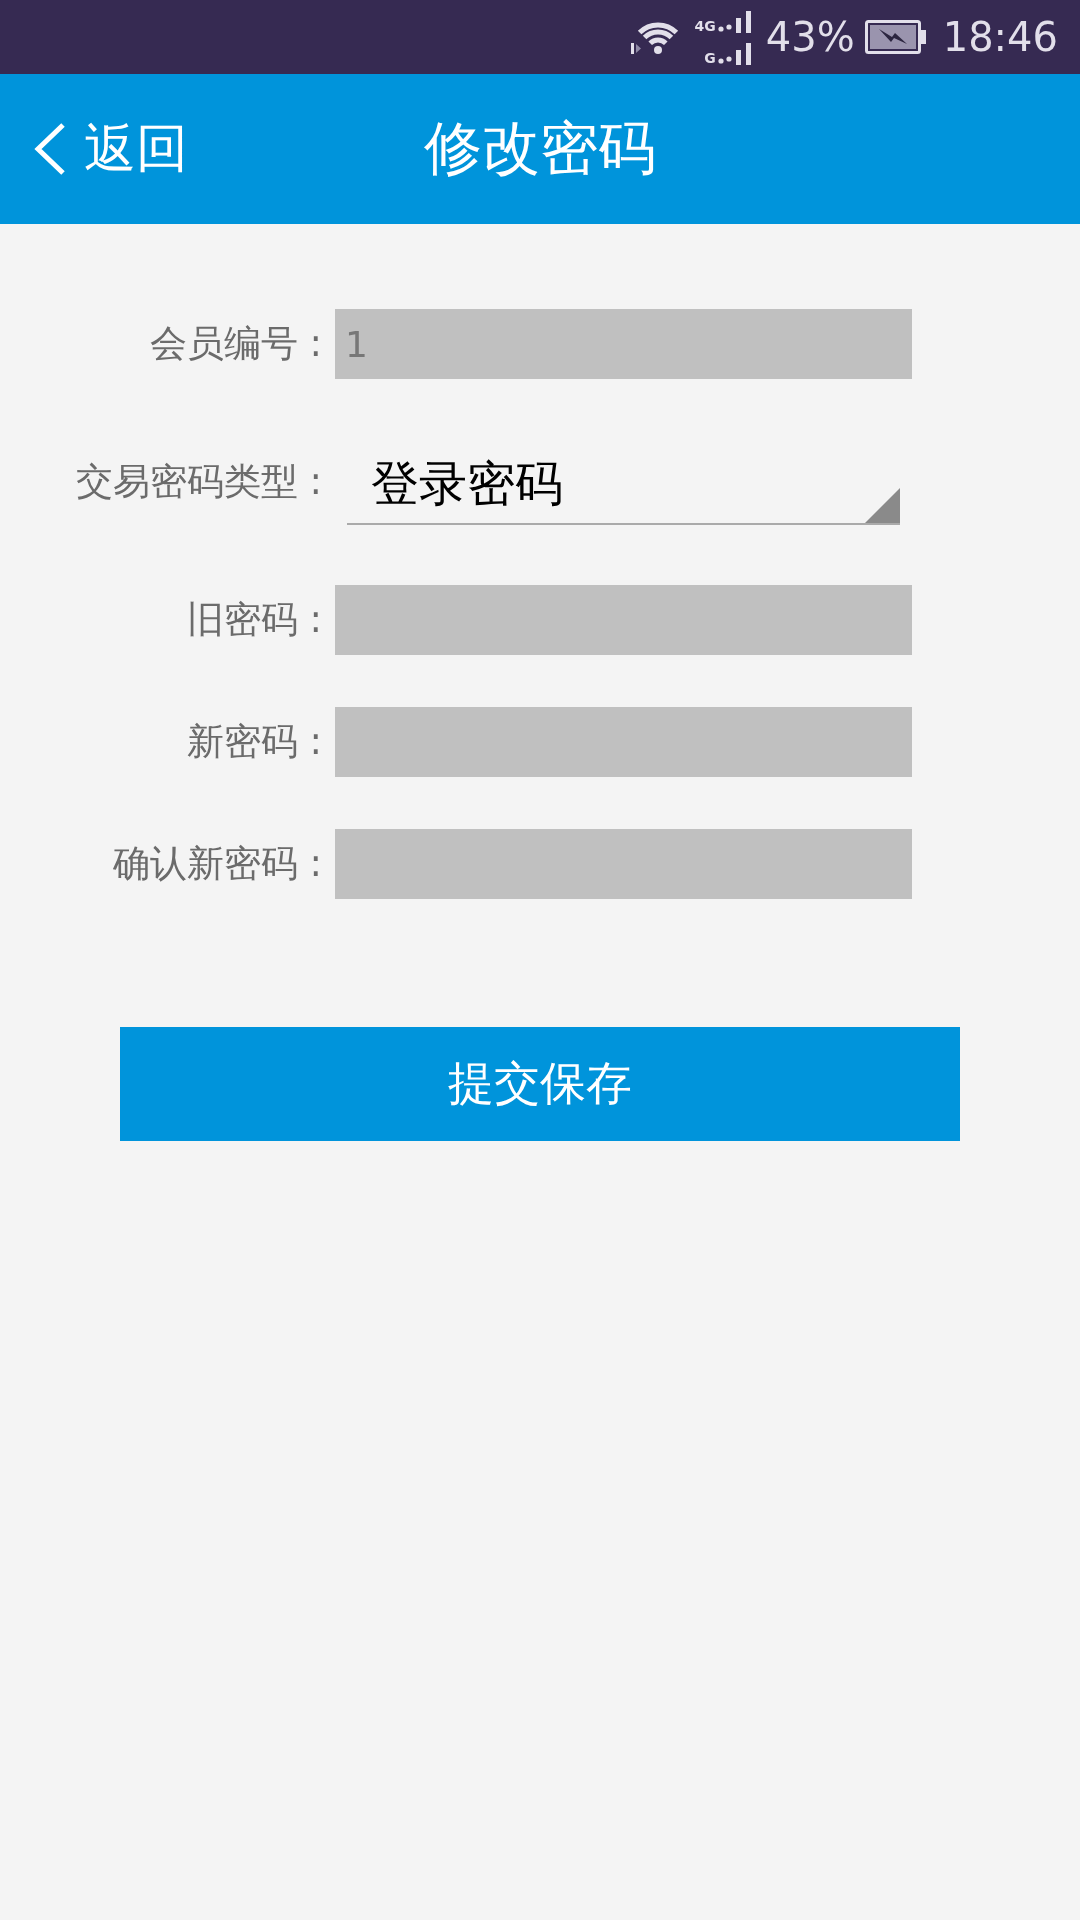  I want to click on network-label: 4G, so click(704, 26).